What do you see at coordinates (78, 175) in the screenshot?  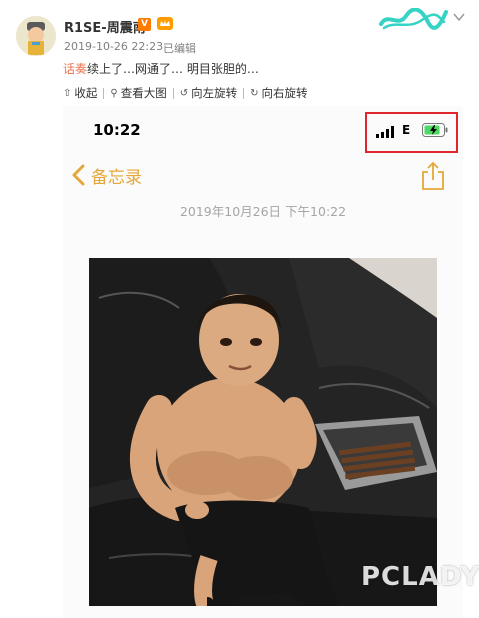 I see `chevron-left-icon` at bounding box center [78, 175].